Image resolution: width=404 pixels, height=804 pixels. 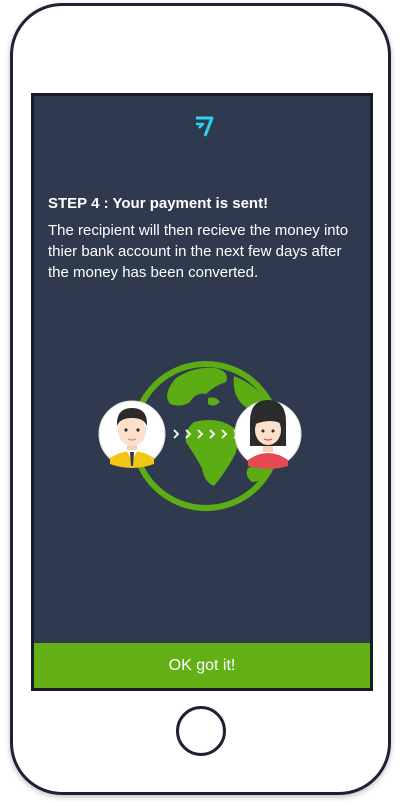 I want to click on brand-logo-icon, so click(x=205, y=126).